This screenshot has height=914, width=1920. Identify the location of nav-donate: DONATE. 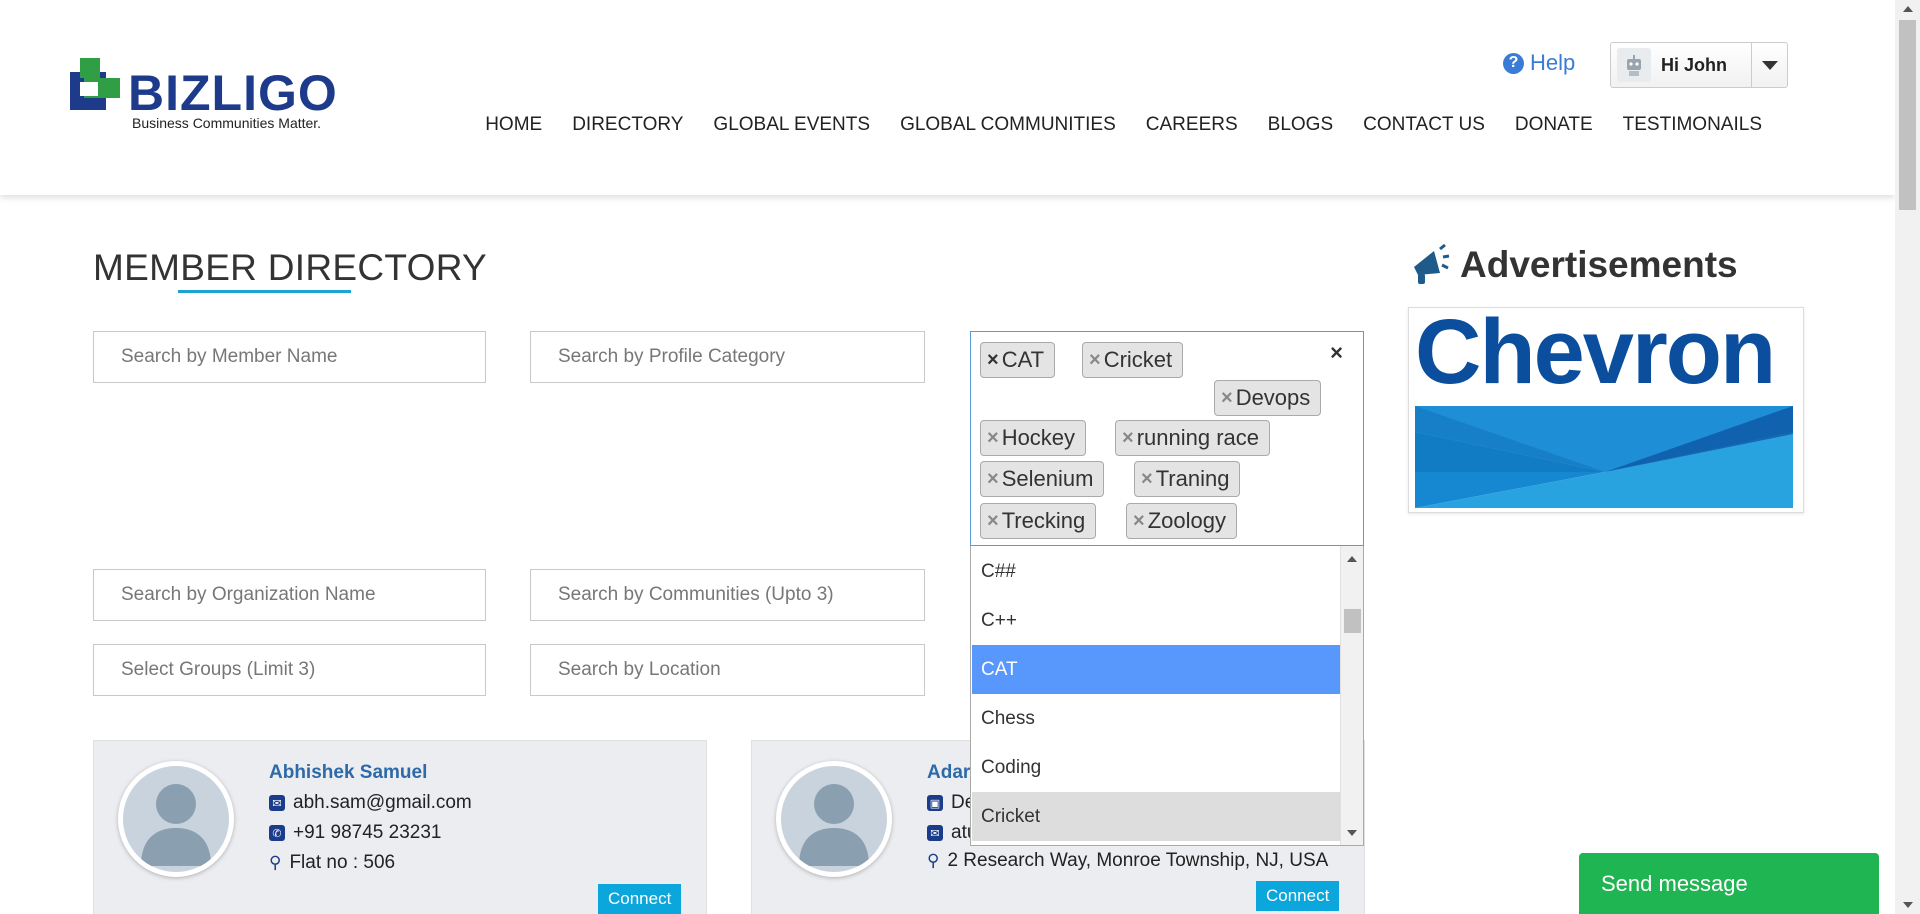
(1554, 125).